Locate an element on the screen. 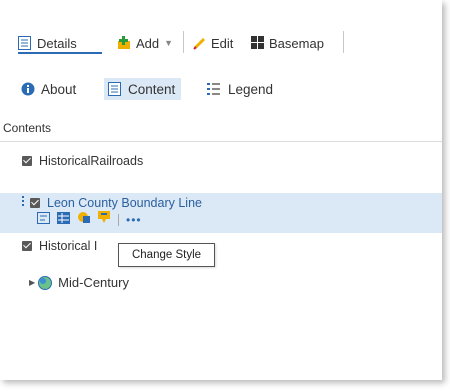  chevron-down-icon: ▼ is located at coordinates (169, 43).